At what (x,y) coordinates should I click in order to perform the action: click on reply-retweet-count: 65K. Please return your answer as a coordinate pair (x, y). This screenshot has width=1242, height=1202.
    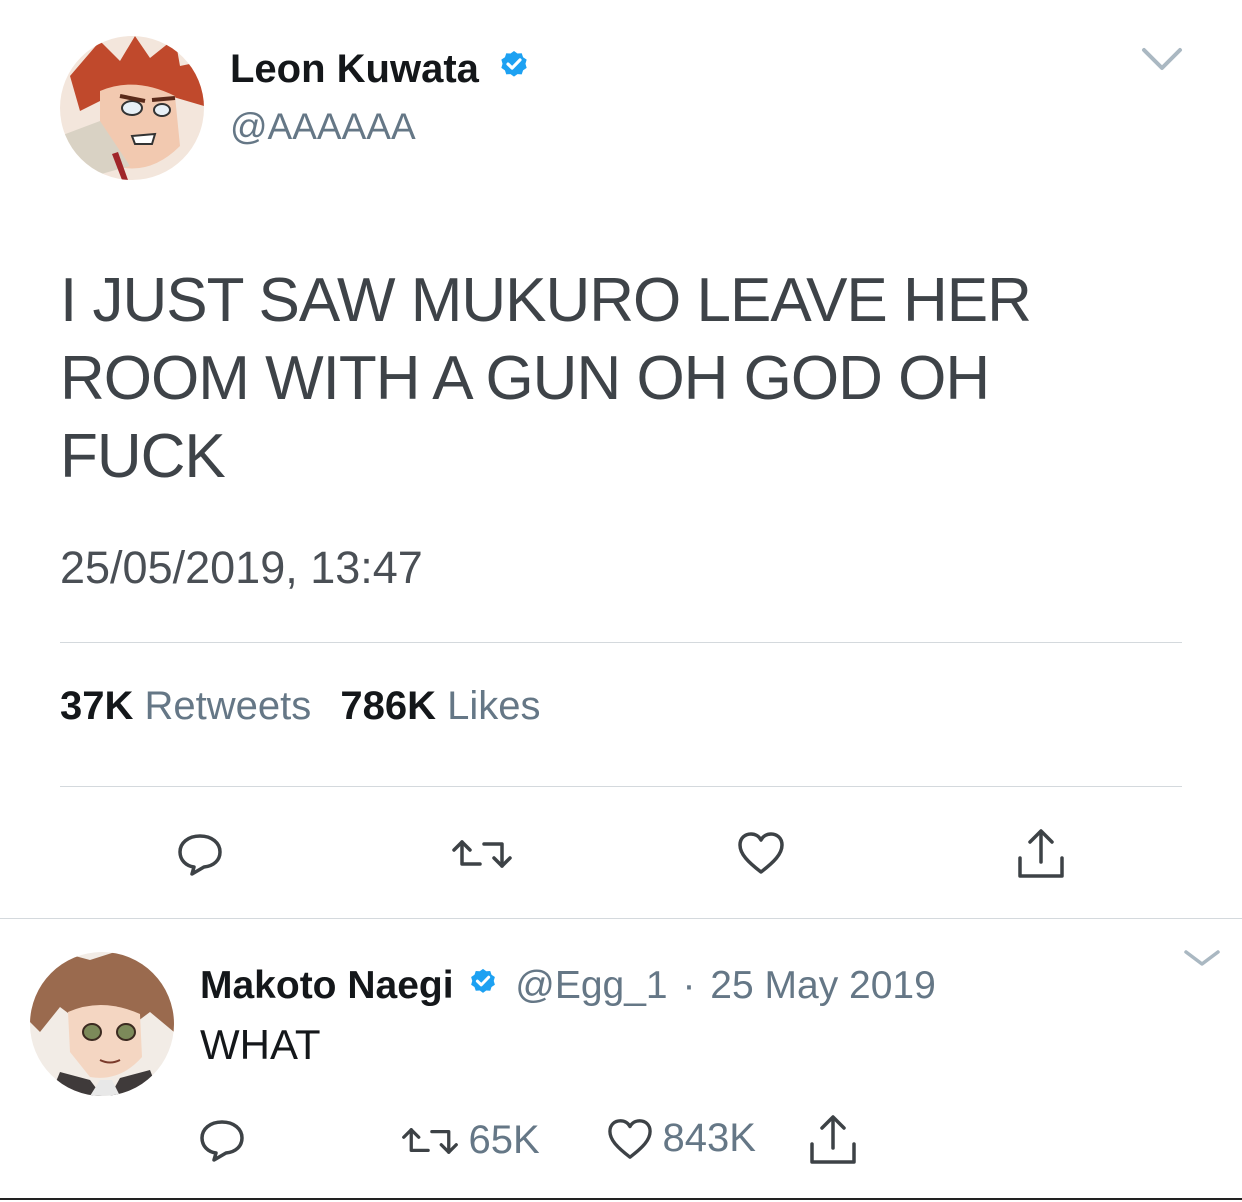
    Looking at the image, I should click on (504, 1140).